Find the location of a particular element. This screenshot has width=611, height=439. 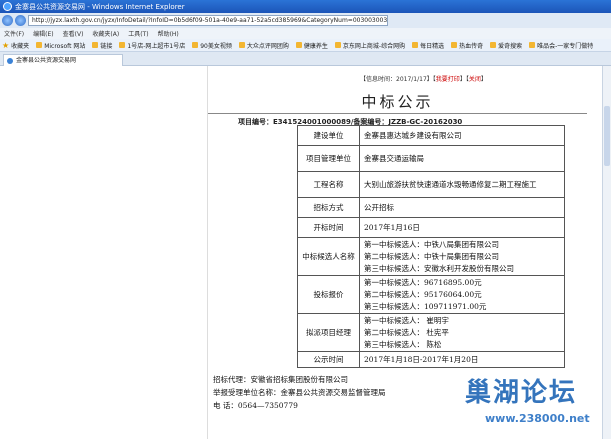

info-meta: 【信息时间：2017/1/17】【我要打印】【关闭】 is located at coordinates (423, 79).